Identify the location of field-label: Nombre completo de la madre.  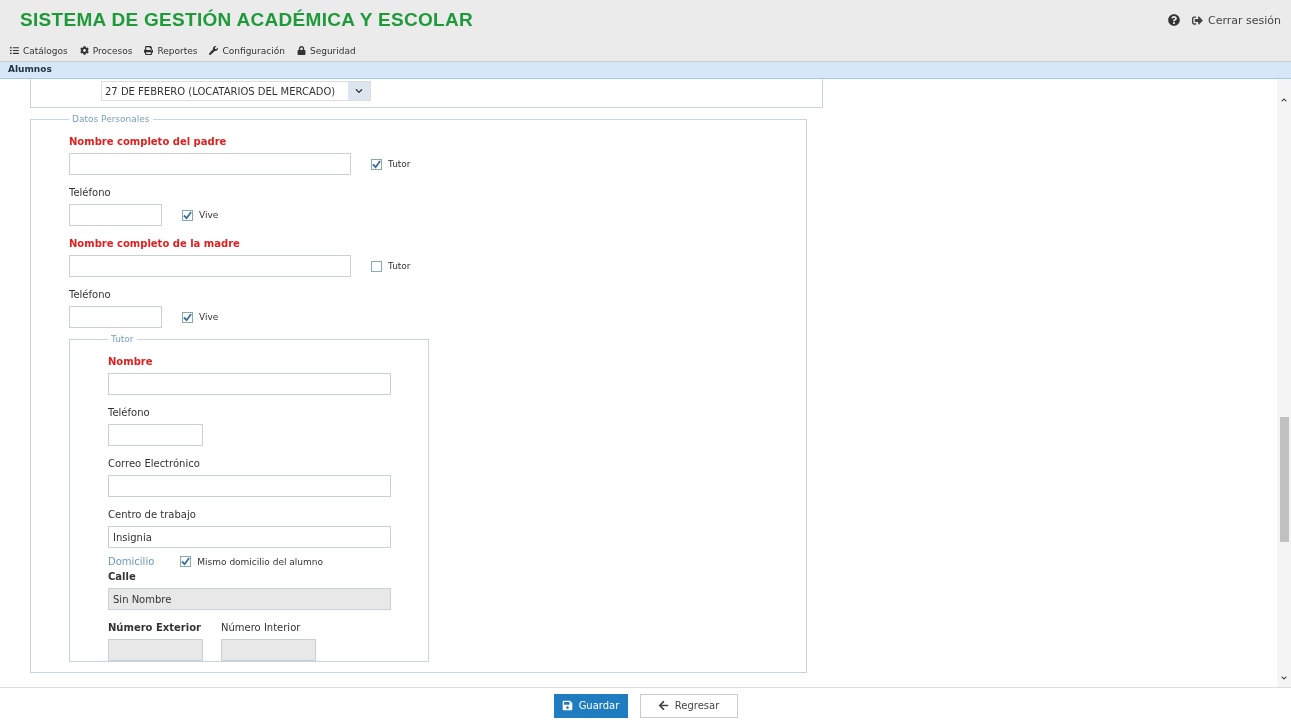
(155, 243).